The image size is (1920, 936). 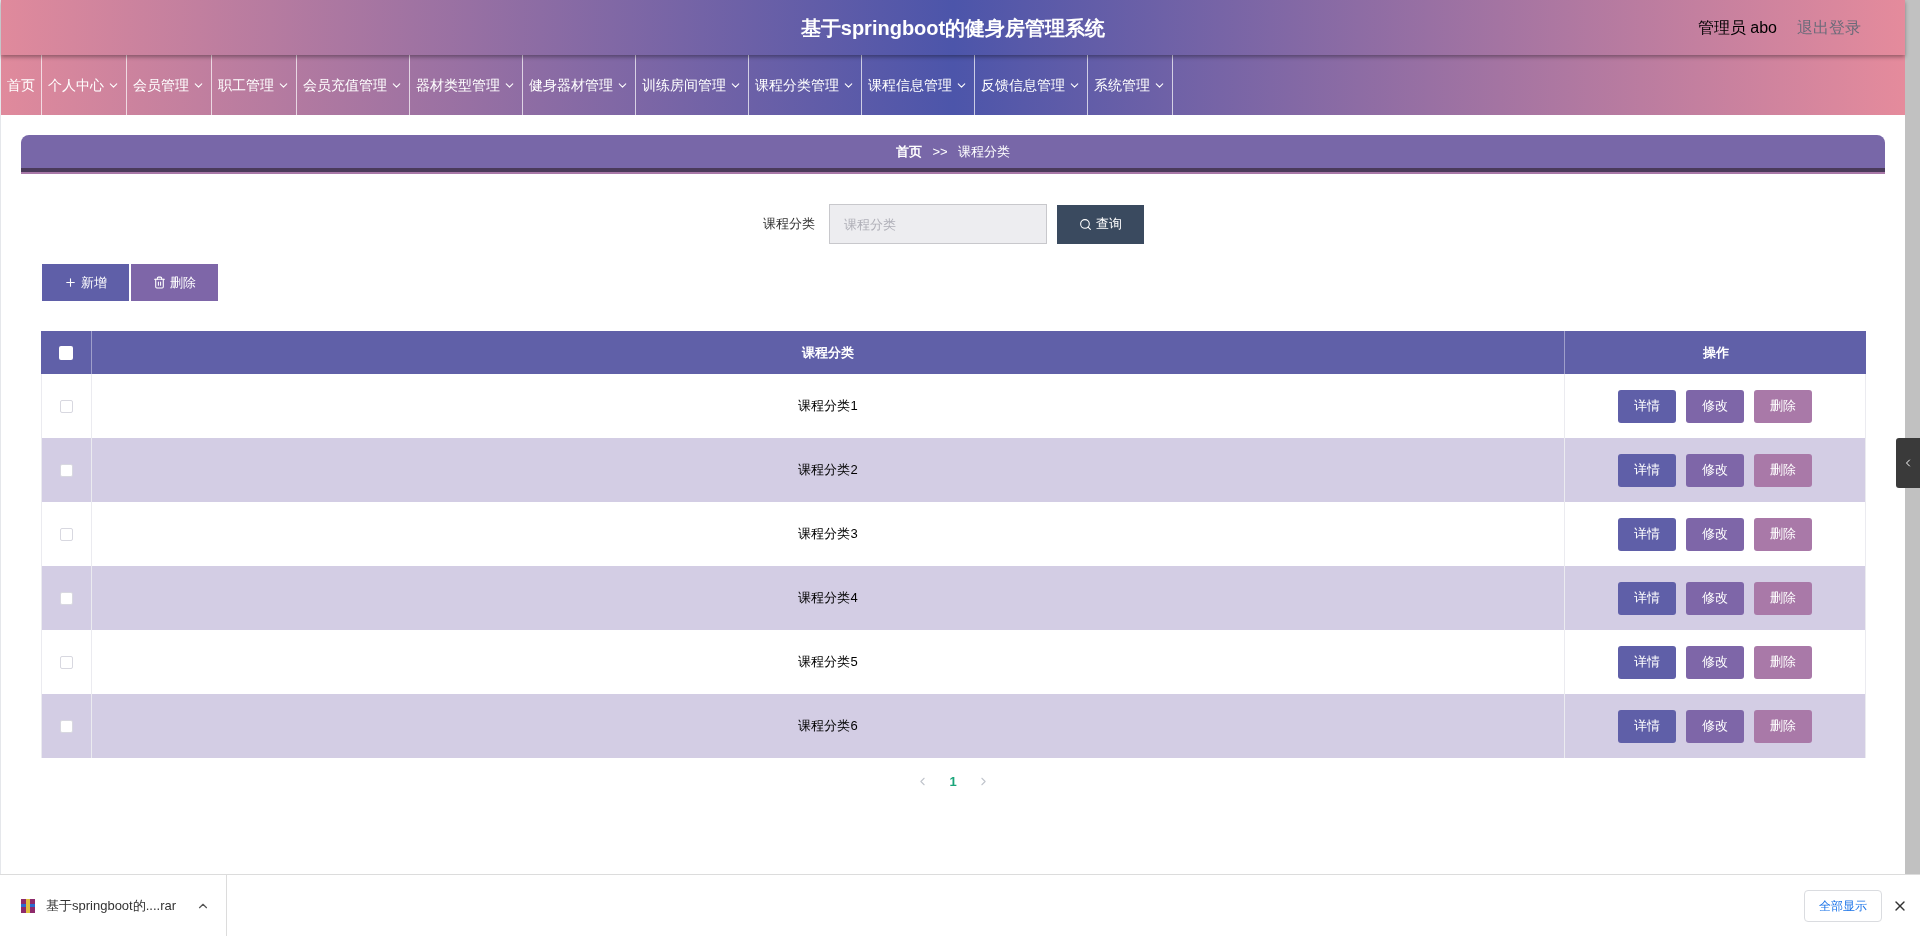 What do you see at coordinates (1908, 463) in the screenshot?
I see `side-panel-toggle` at bounding box center [1908, 463].